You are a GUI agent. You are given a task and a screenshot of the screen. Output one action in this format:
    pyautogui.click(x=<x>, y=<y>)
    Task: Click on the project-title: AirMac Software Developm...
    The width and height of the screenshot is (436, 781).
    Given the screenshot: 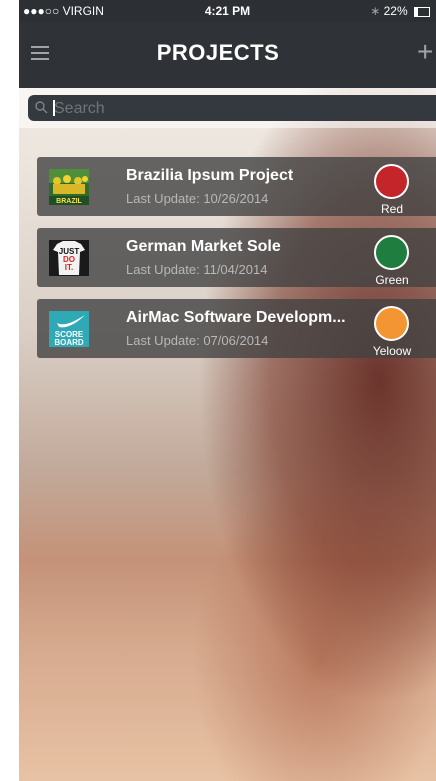 What is the action you would take?
    pyautogui.click(x=236, y=317)
    